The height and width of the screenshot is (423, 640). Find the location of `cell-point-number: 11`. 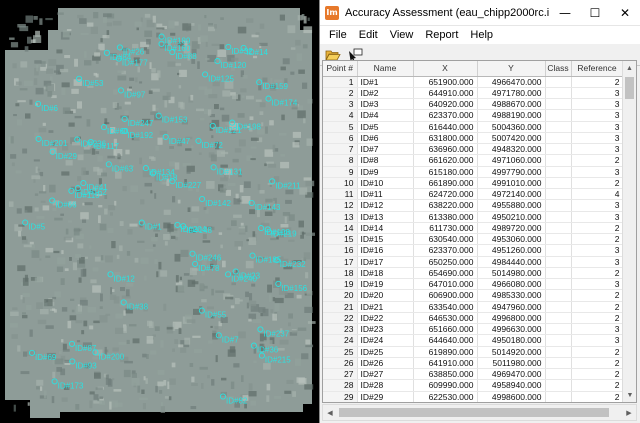

cell-point-number: 11 is located at coordinates (340, 194).